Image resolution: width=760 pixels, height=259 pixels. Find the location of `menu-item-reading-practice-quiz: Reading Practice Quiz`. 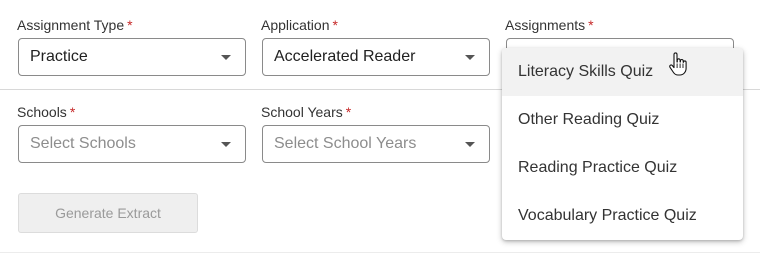

menu-item-reading-practice-quiz: Reading Practice Quiz is located at coordinates (622, 168).